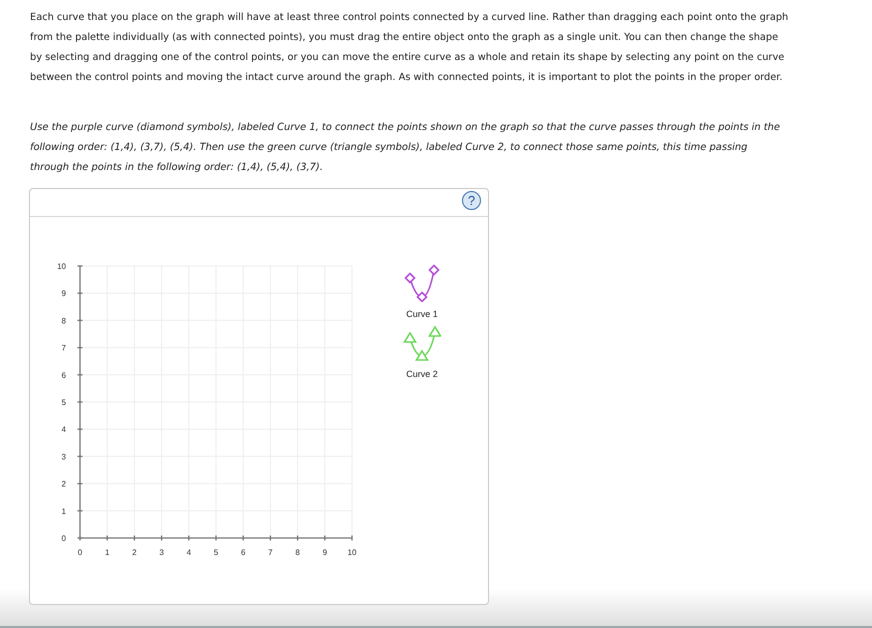 Image resolution: width=872 pixels, height=628 pixels. What do you see at coordinates (107, 552) in the screenshot?
I see `x-tick-label: 1` at bounding box center [107, 552].